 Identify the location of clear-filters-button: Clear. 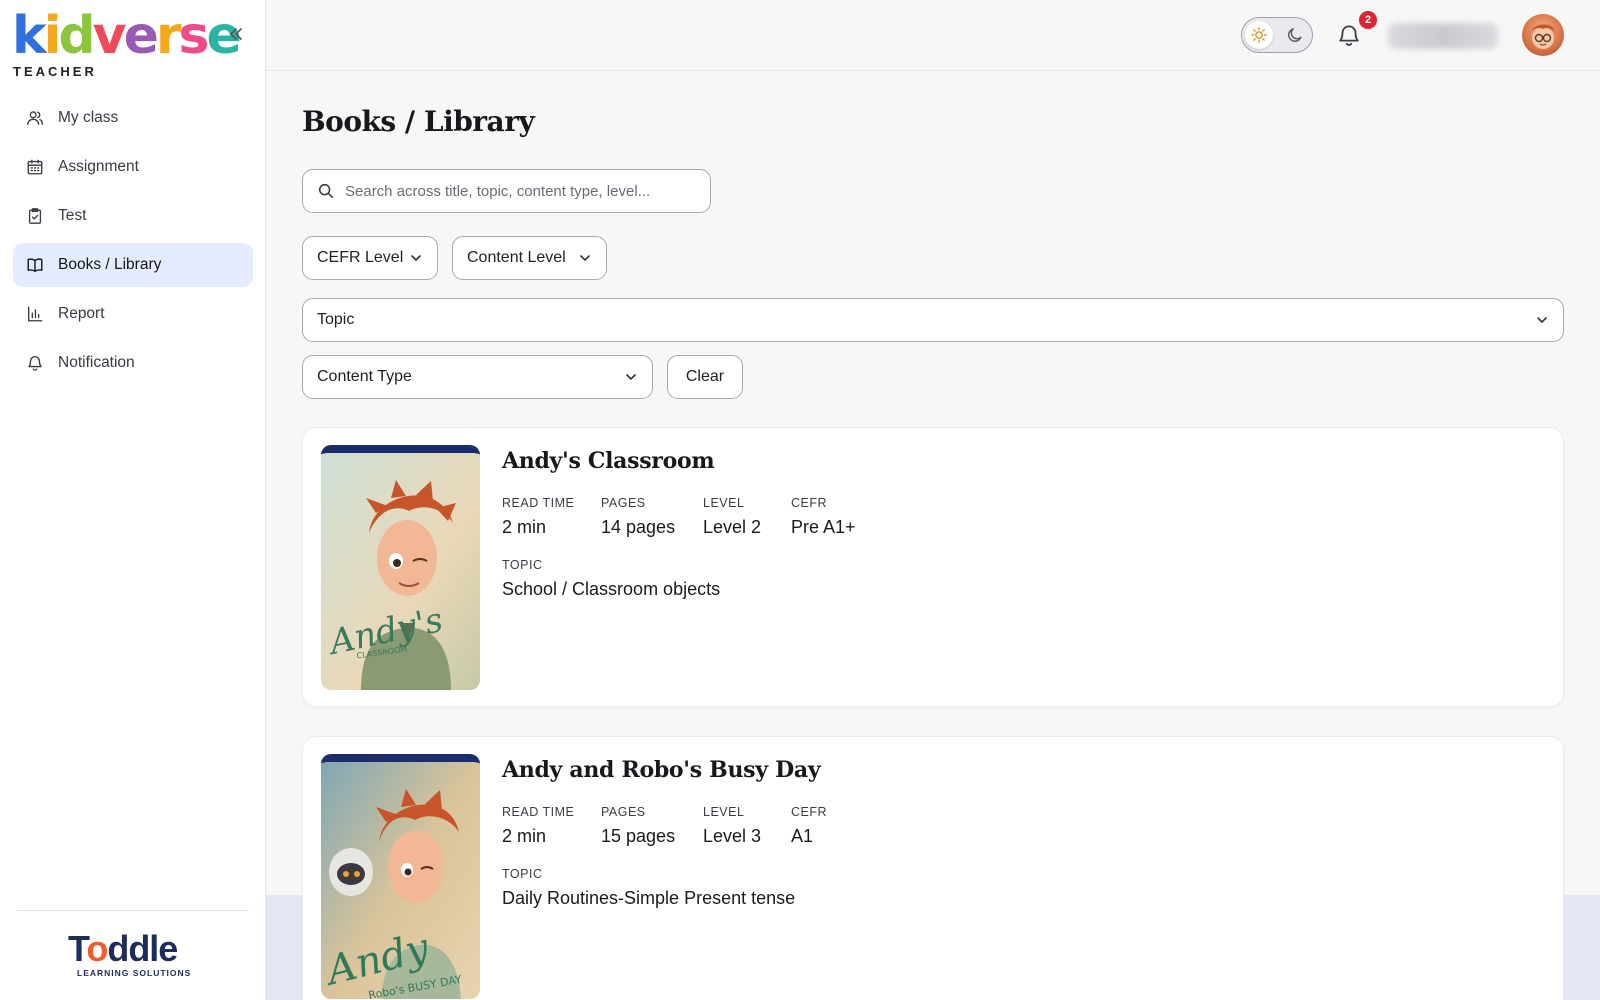
(705, 377).